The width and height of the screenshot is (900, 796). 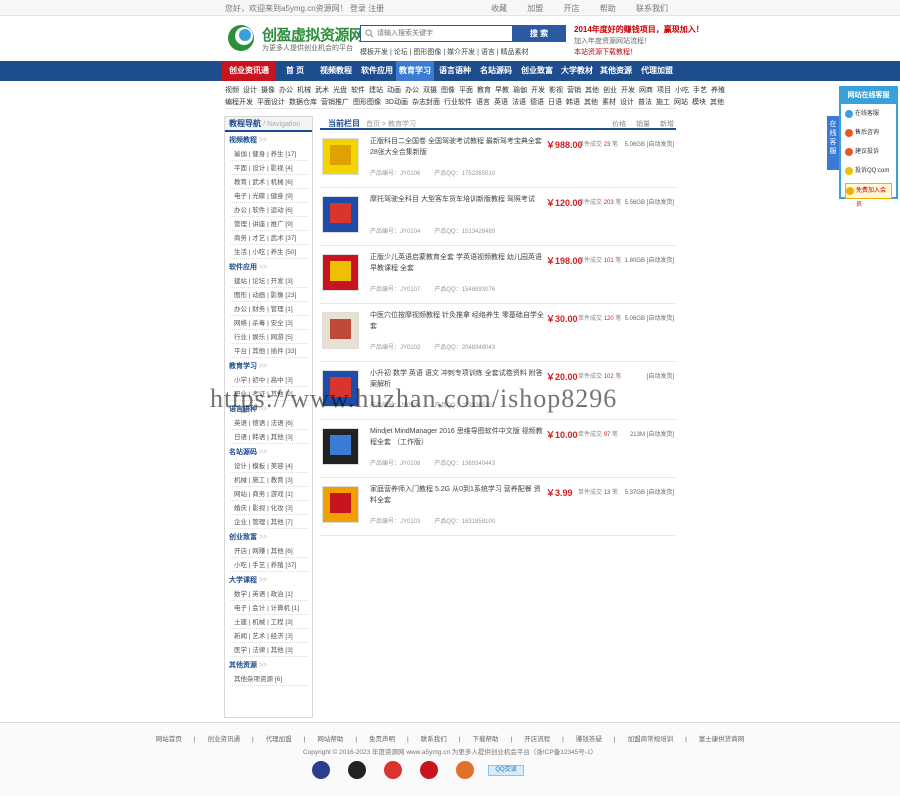 What do you see at coordinates (483, 102) in the screenshot?
I see `sub-nav-link: 语言` at bounding box center [483, 102].